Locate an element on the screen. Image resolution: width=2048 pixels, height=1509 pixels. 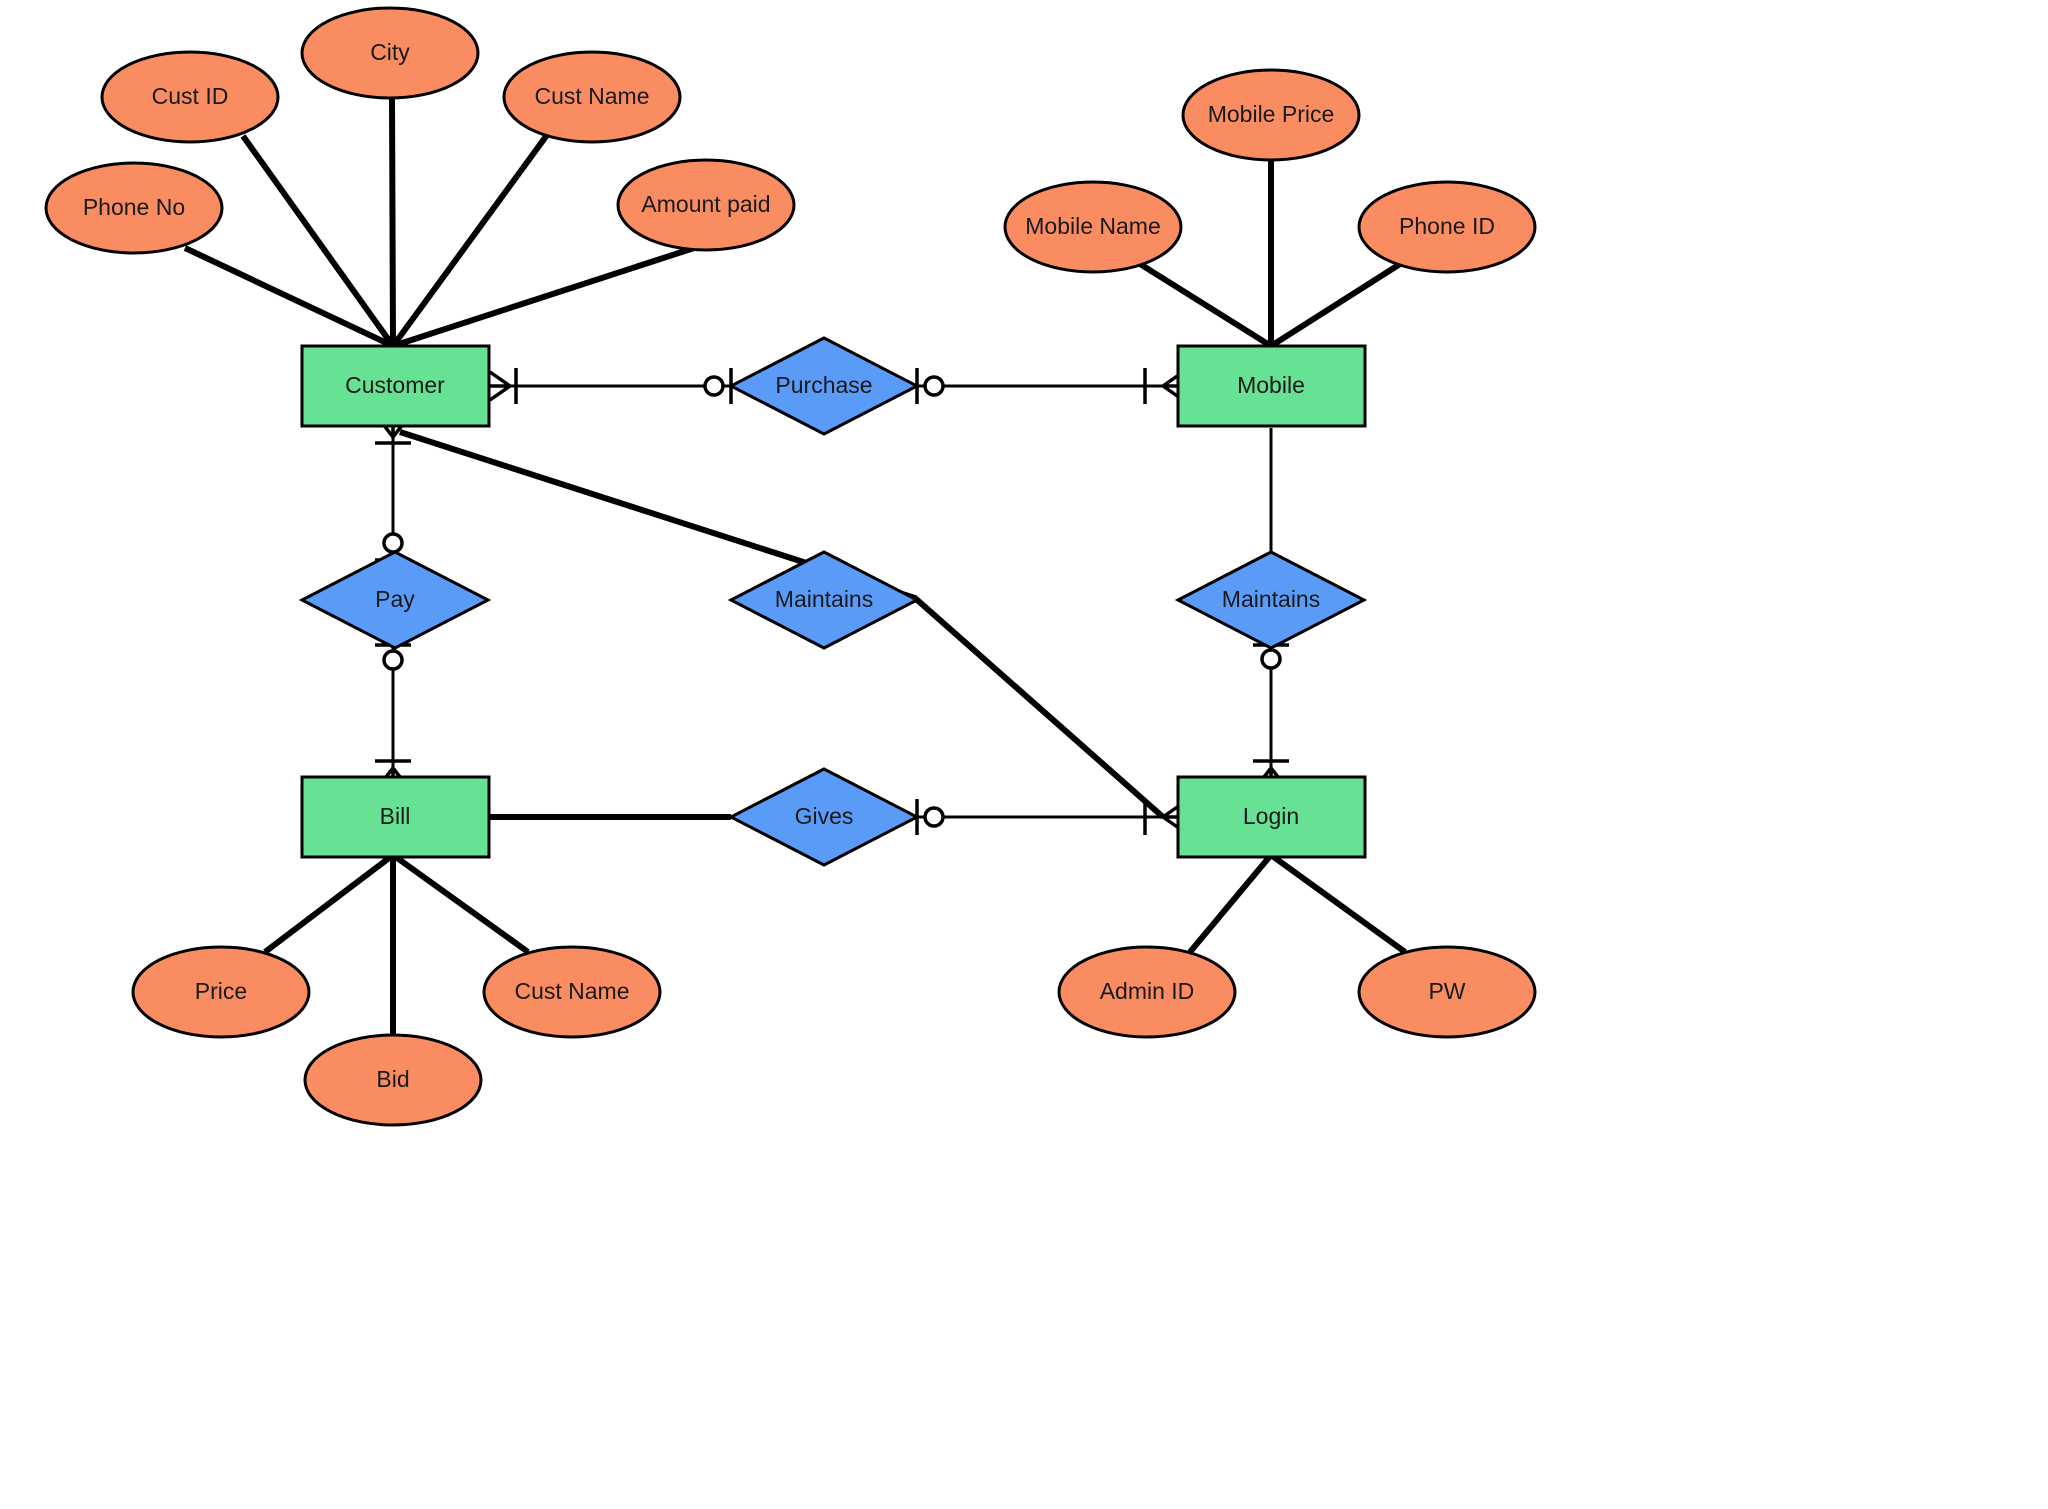
relationship-maintains-customer-login: Maintains is located at coordinates (824, 600).